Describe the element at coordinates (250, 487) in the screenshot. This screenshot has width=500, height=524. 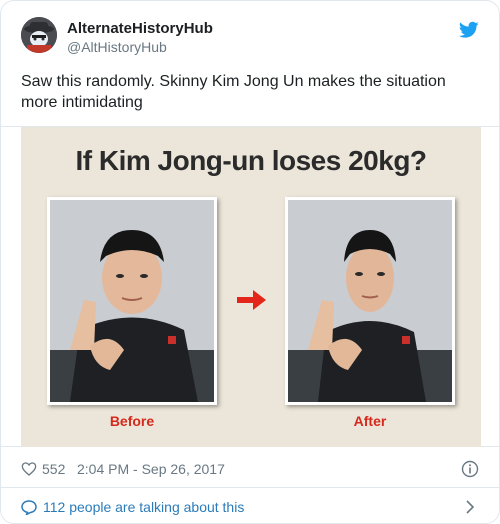
I see `footer-divider` at that location.